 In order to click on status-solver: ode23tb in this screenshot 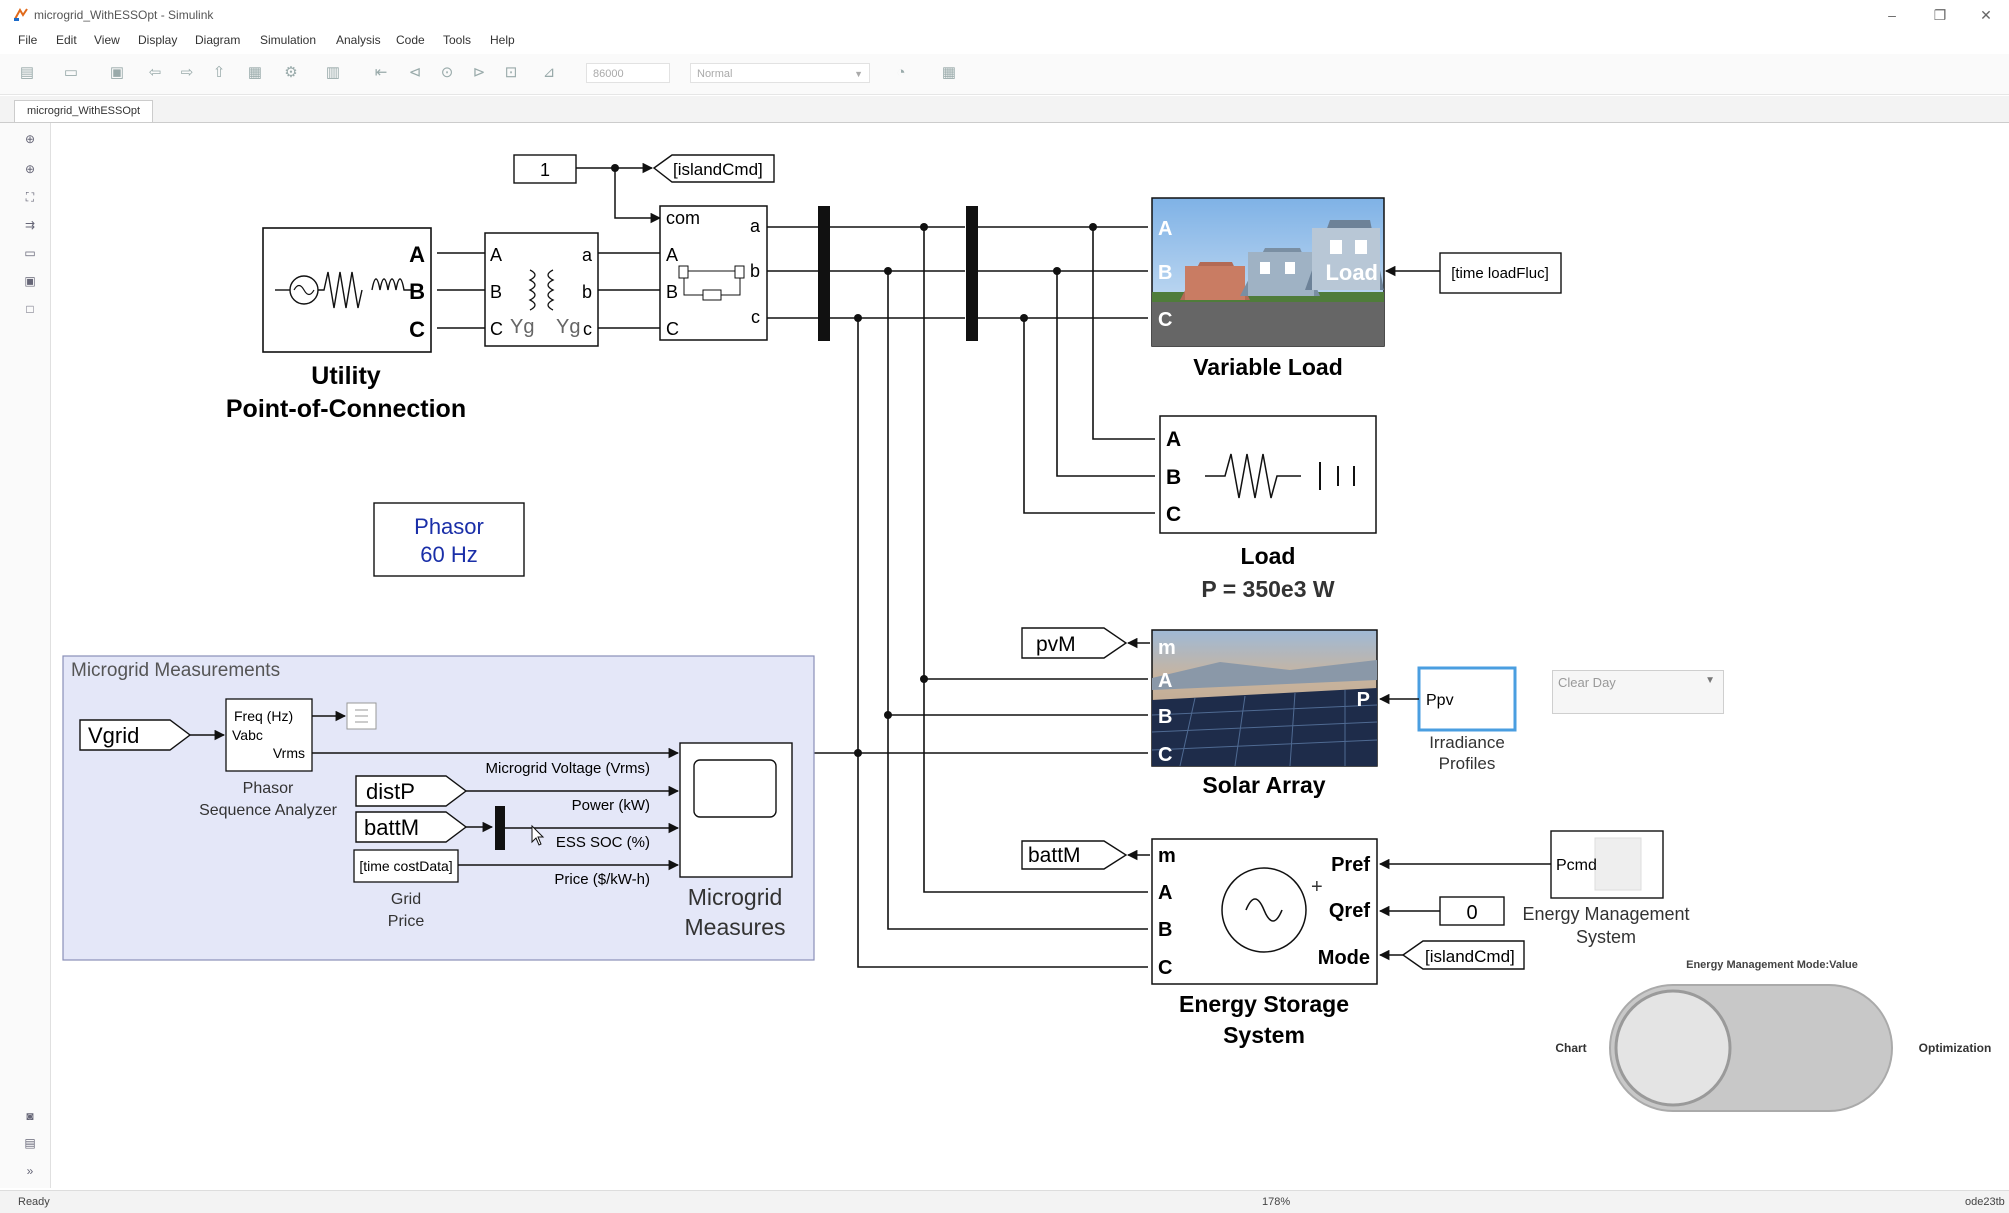, I will do `click(1985, 1202)`.